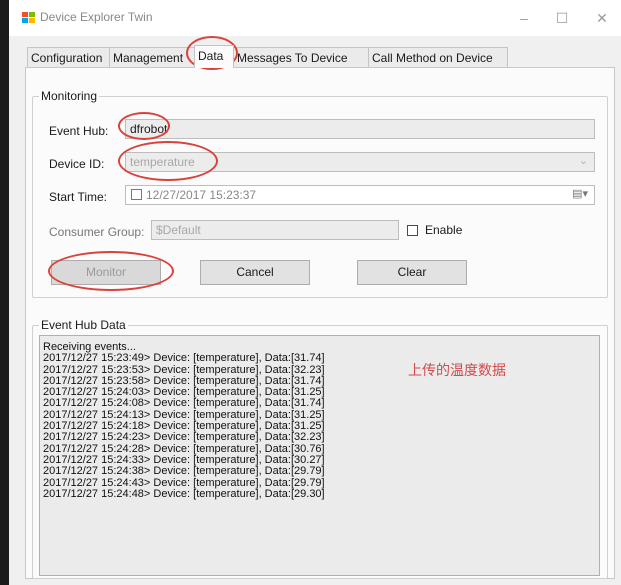  Describe the element at coordinates (68, 57) in the screenshot. I see `tab-configuration: Configuration` at that location.